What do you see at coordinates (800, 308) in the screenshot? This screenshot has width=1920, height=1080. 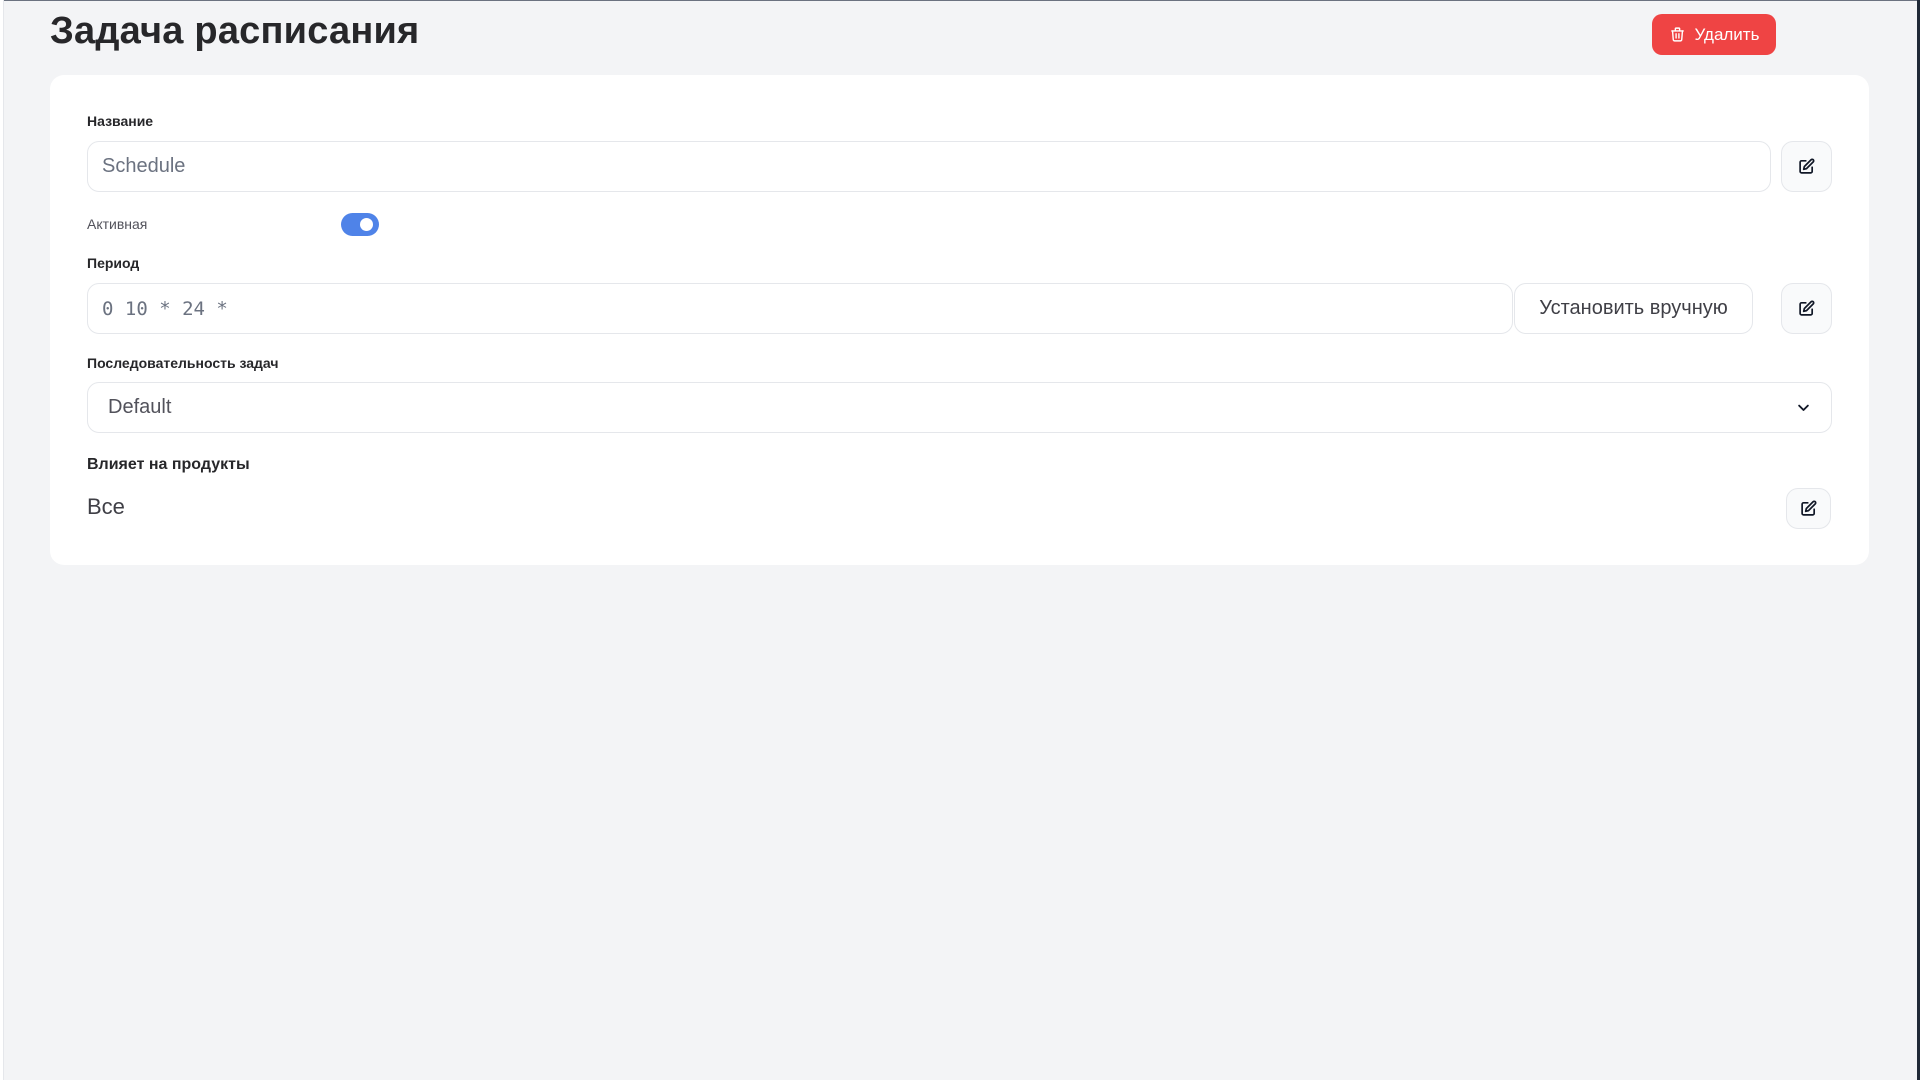 I see `period-input: 0 10 * 24 *` at bounding box center [800, 308].